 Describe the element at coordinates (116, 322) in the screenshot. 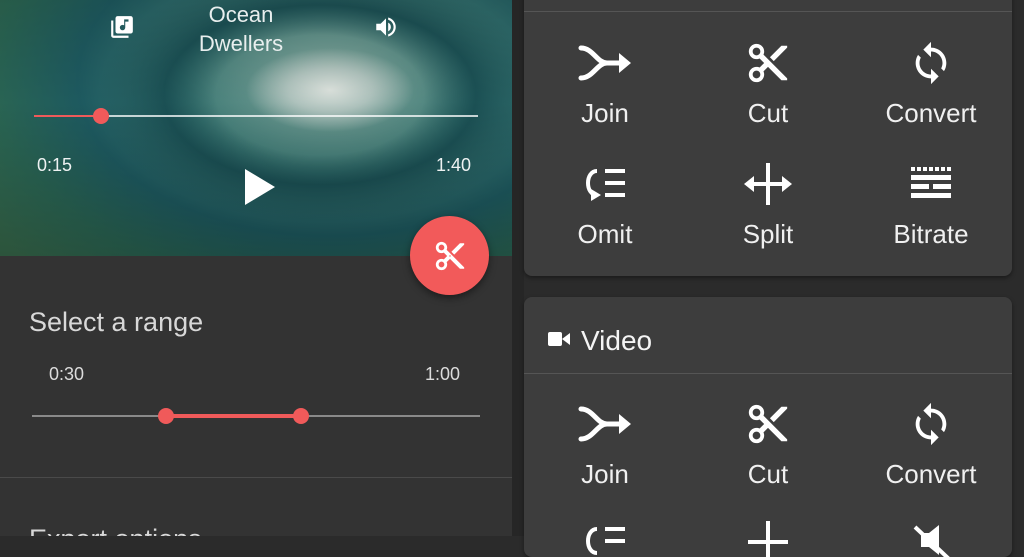

I see `range-label: Select a range` at that location.